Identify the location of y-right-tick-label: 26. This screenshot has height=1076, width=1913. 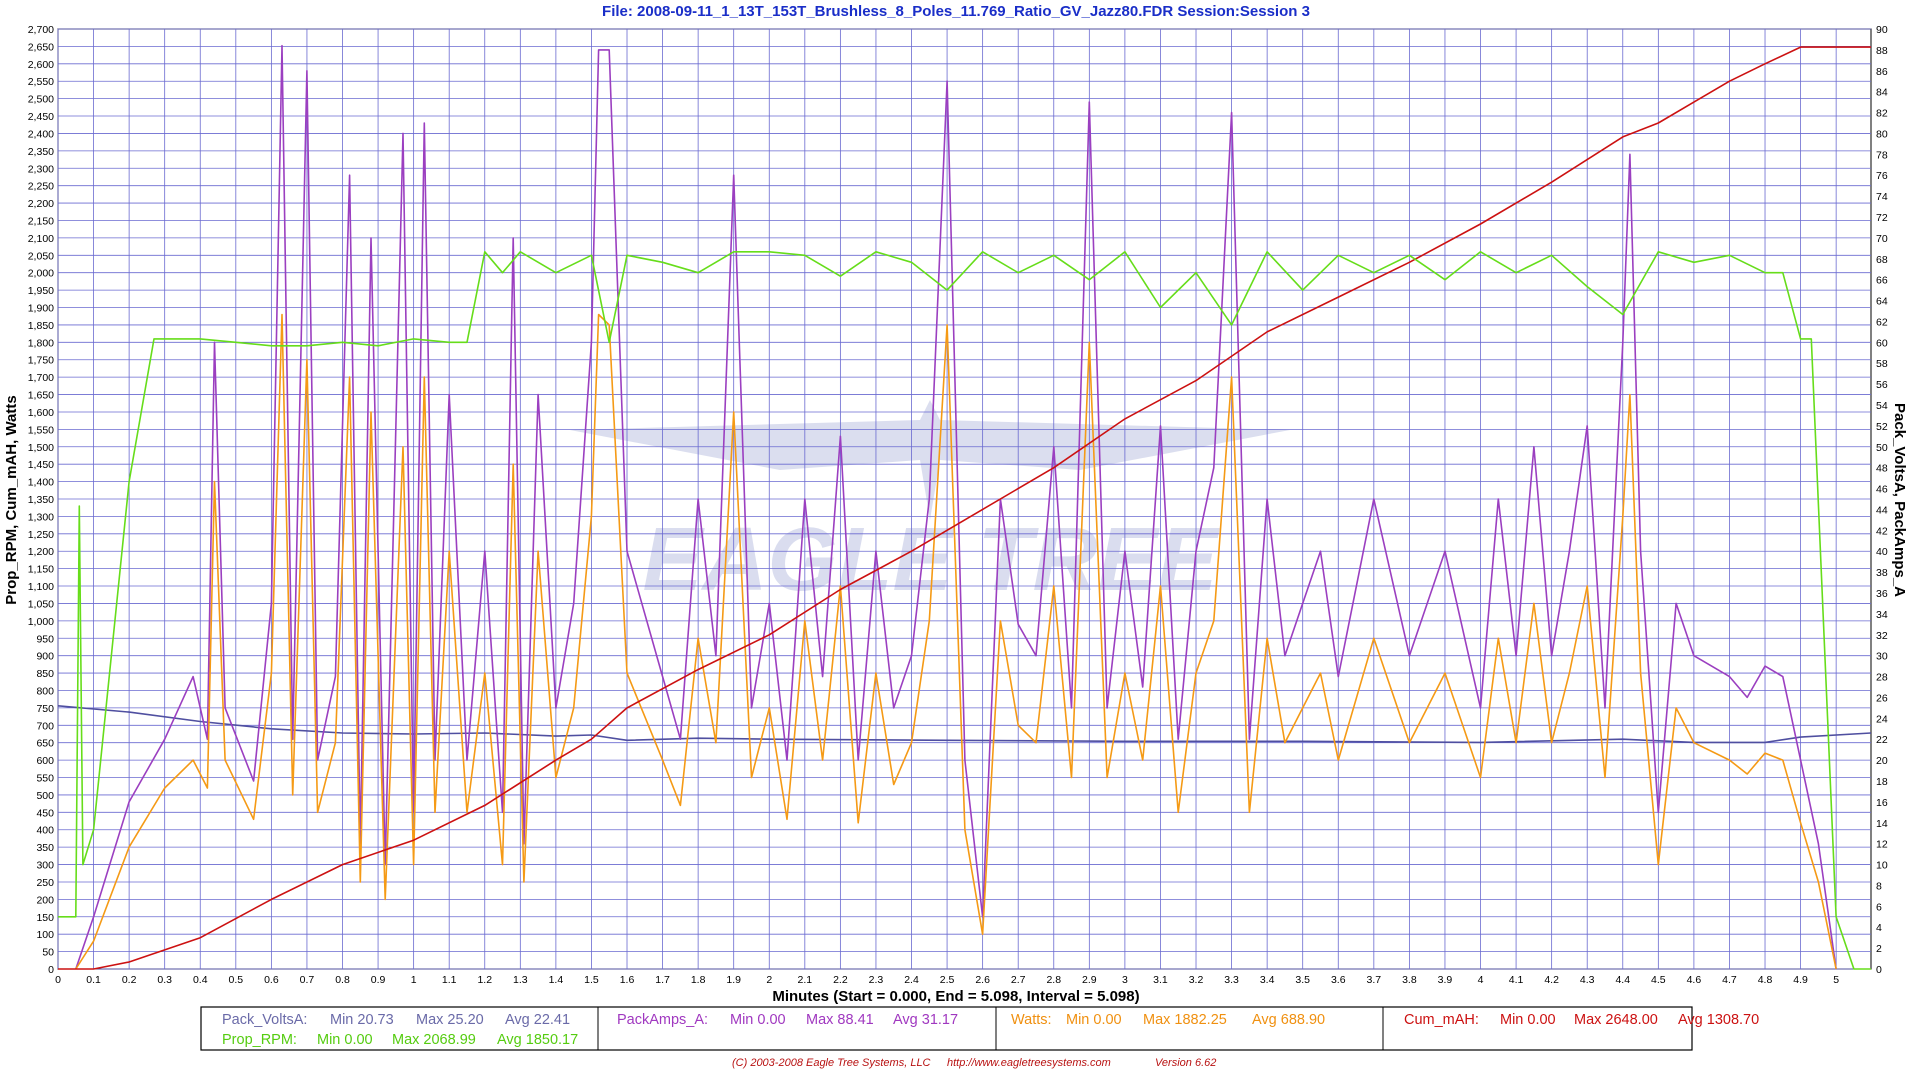
(1882, 698).